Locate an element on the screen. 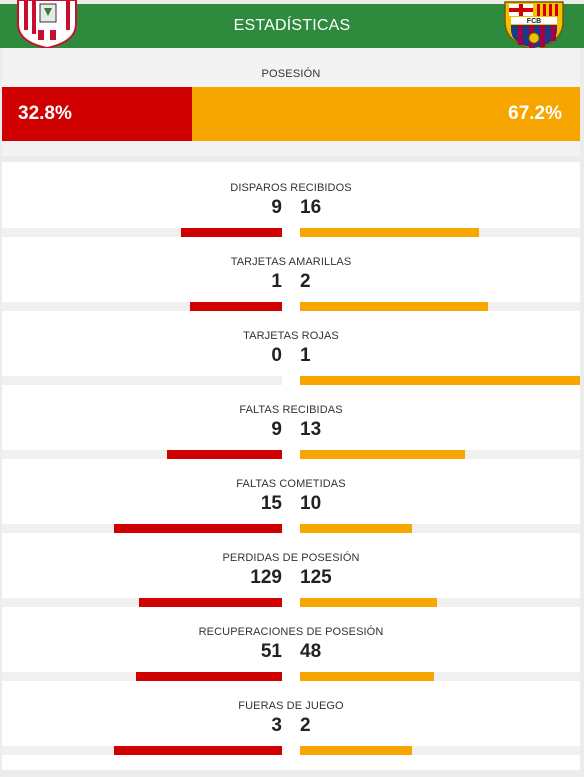 The height and width of the screenshot is (777, 584). possession-home-bar: 32.8% is located at coordinates (97, 114).